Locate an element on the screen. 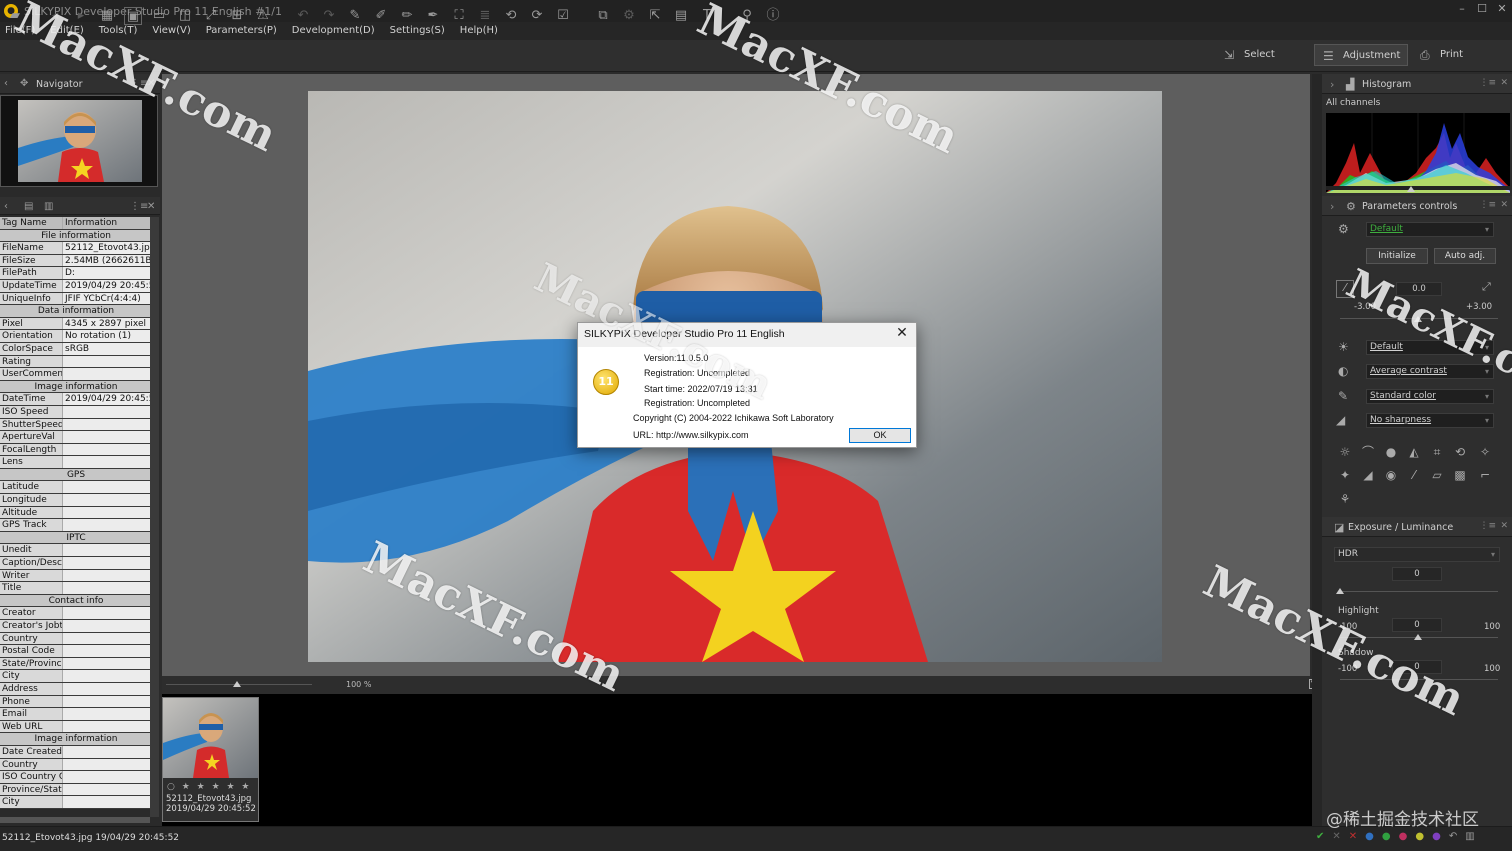 This screenshot has height=851, width=1512. save-icon: ▰ is located at coordinates (15, 16).